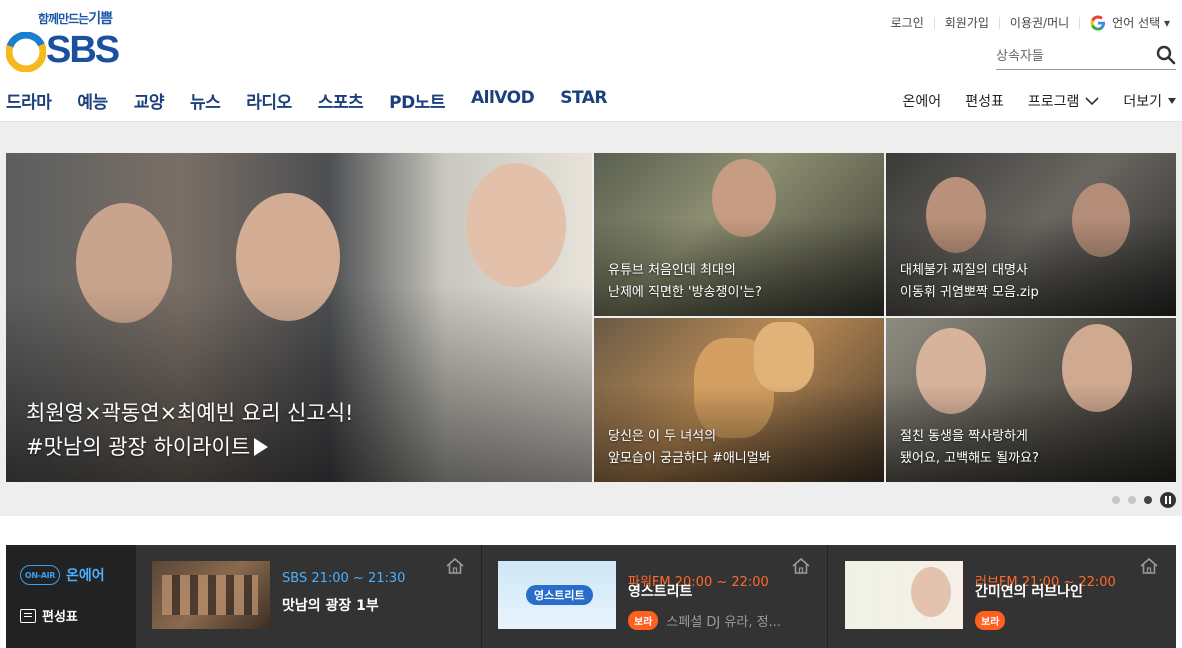  Describe the element at coordinates (261, 447) in the screenshot. I see `play-icon` at that location.